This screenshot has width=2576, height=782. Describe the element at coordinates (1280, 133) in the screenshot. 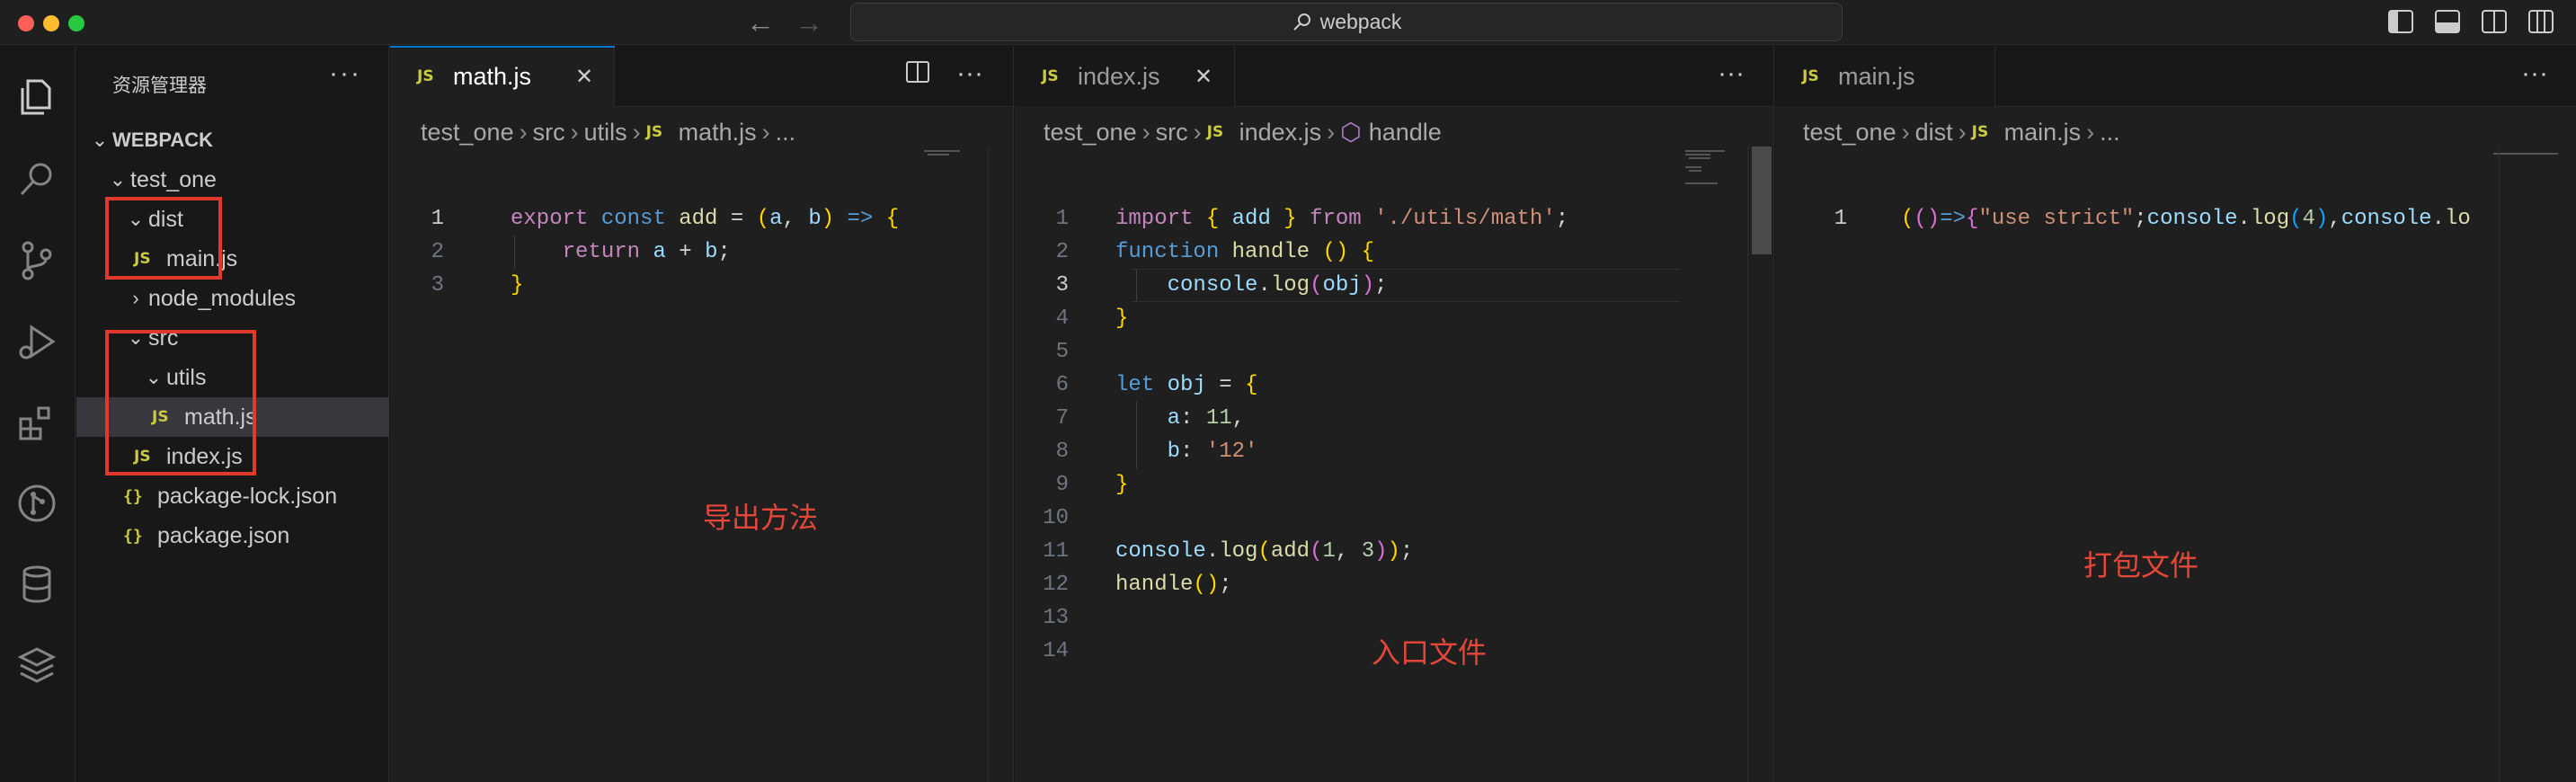

I see `breadcrumb-item: index.js` at that location.